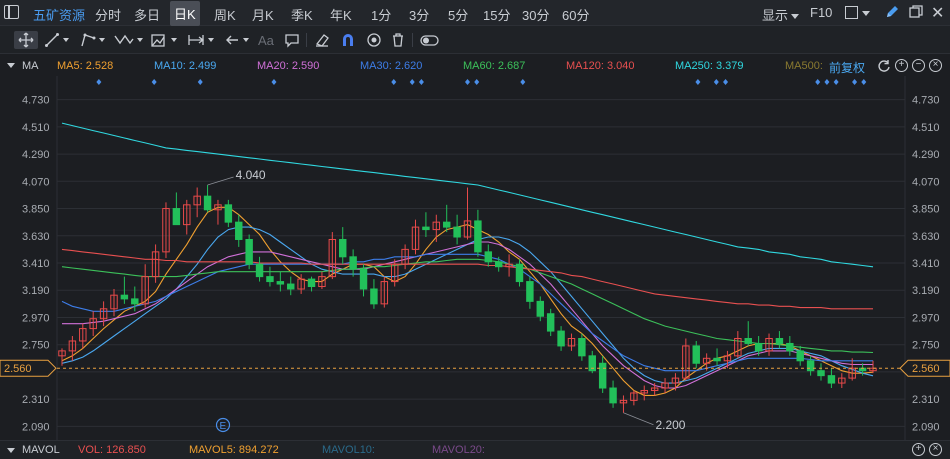  Describe the element at coordinates (935, 449) in the screenshot. I see `close-volume-indicator-icon: ×` at that location.